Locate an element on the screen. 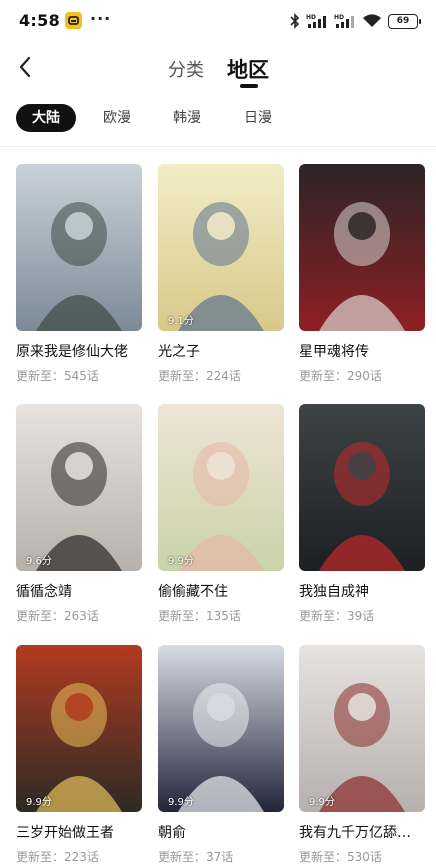  filter-chip-korean: 韩漫 is located at coordinates (187, 118).